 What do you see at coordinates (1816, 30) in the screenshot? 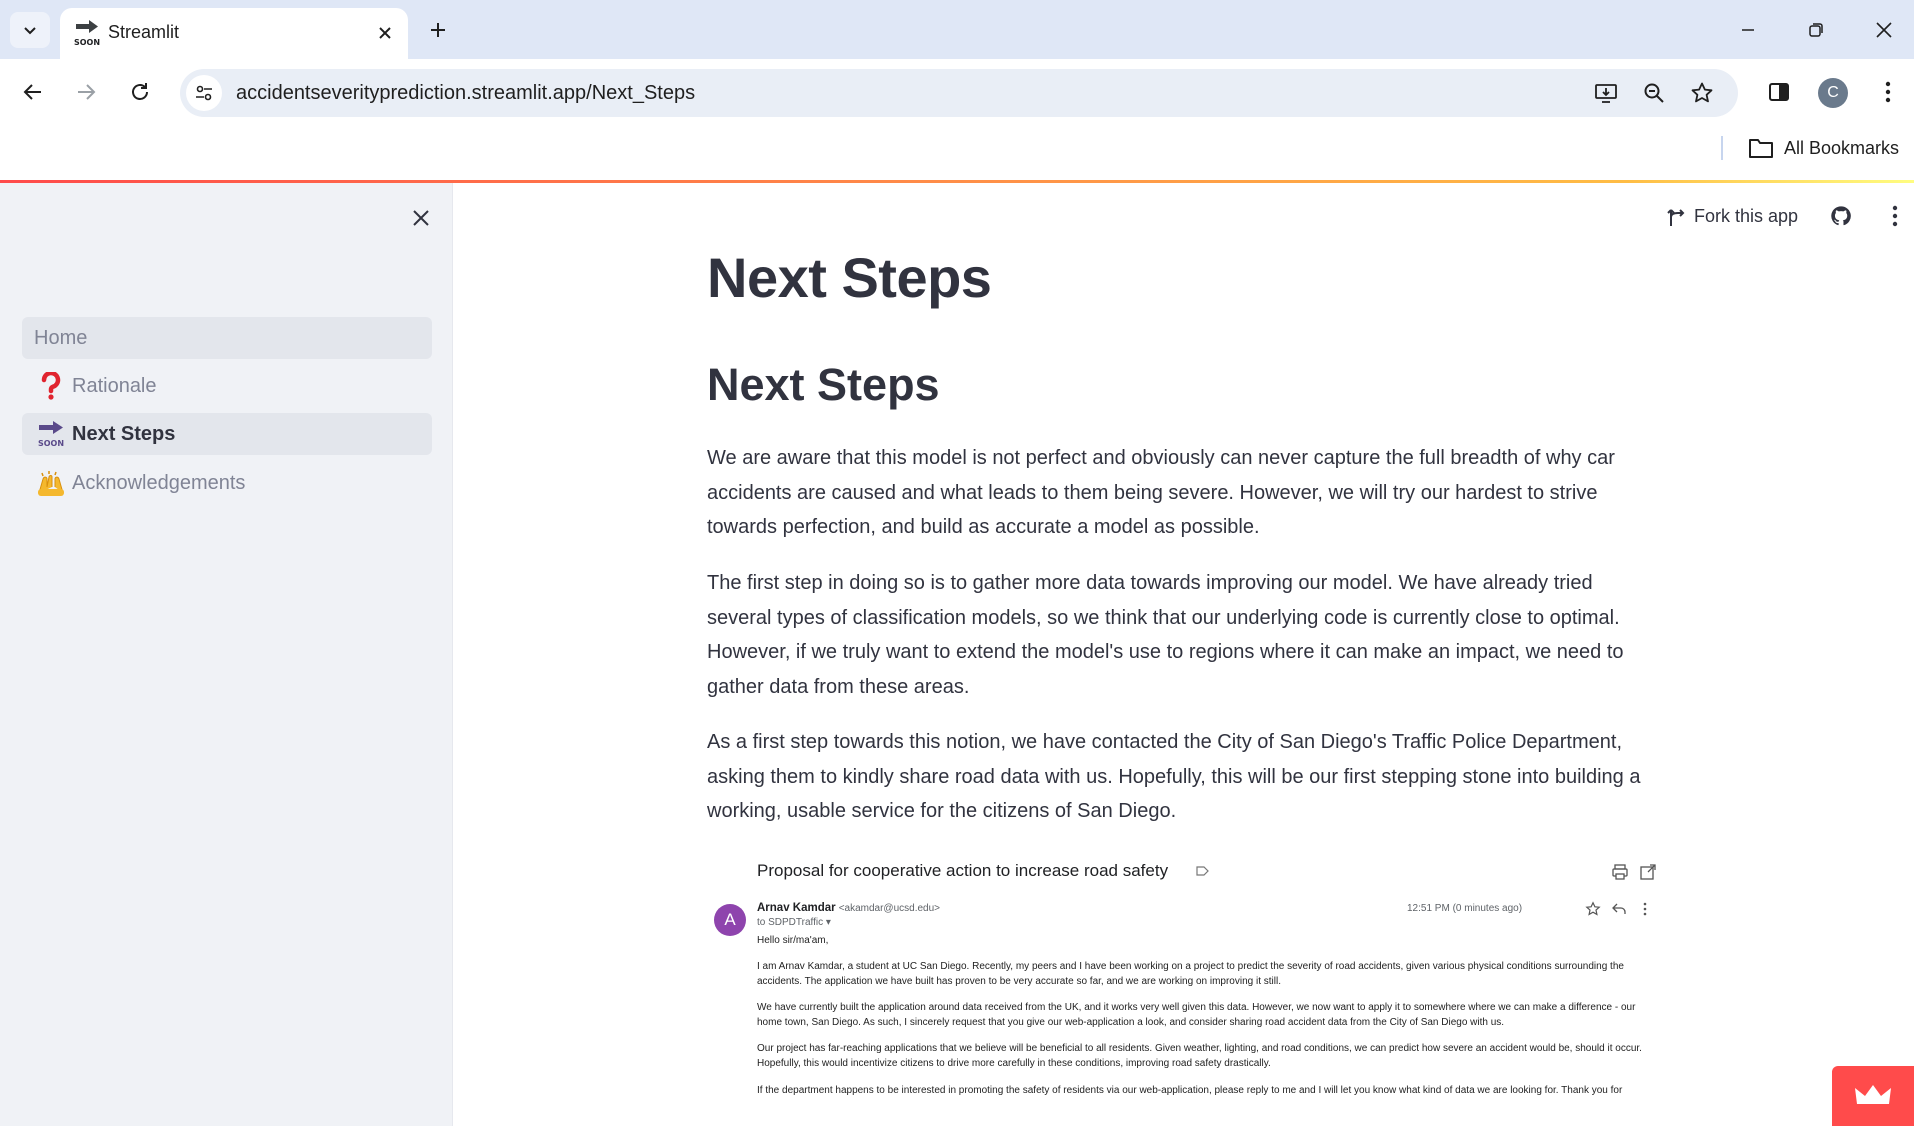
I see `restore-icon` at bounding box center [1816, 30].